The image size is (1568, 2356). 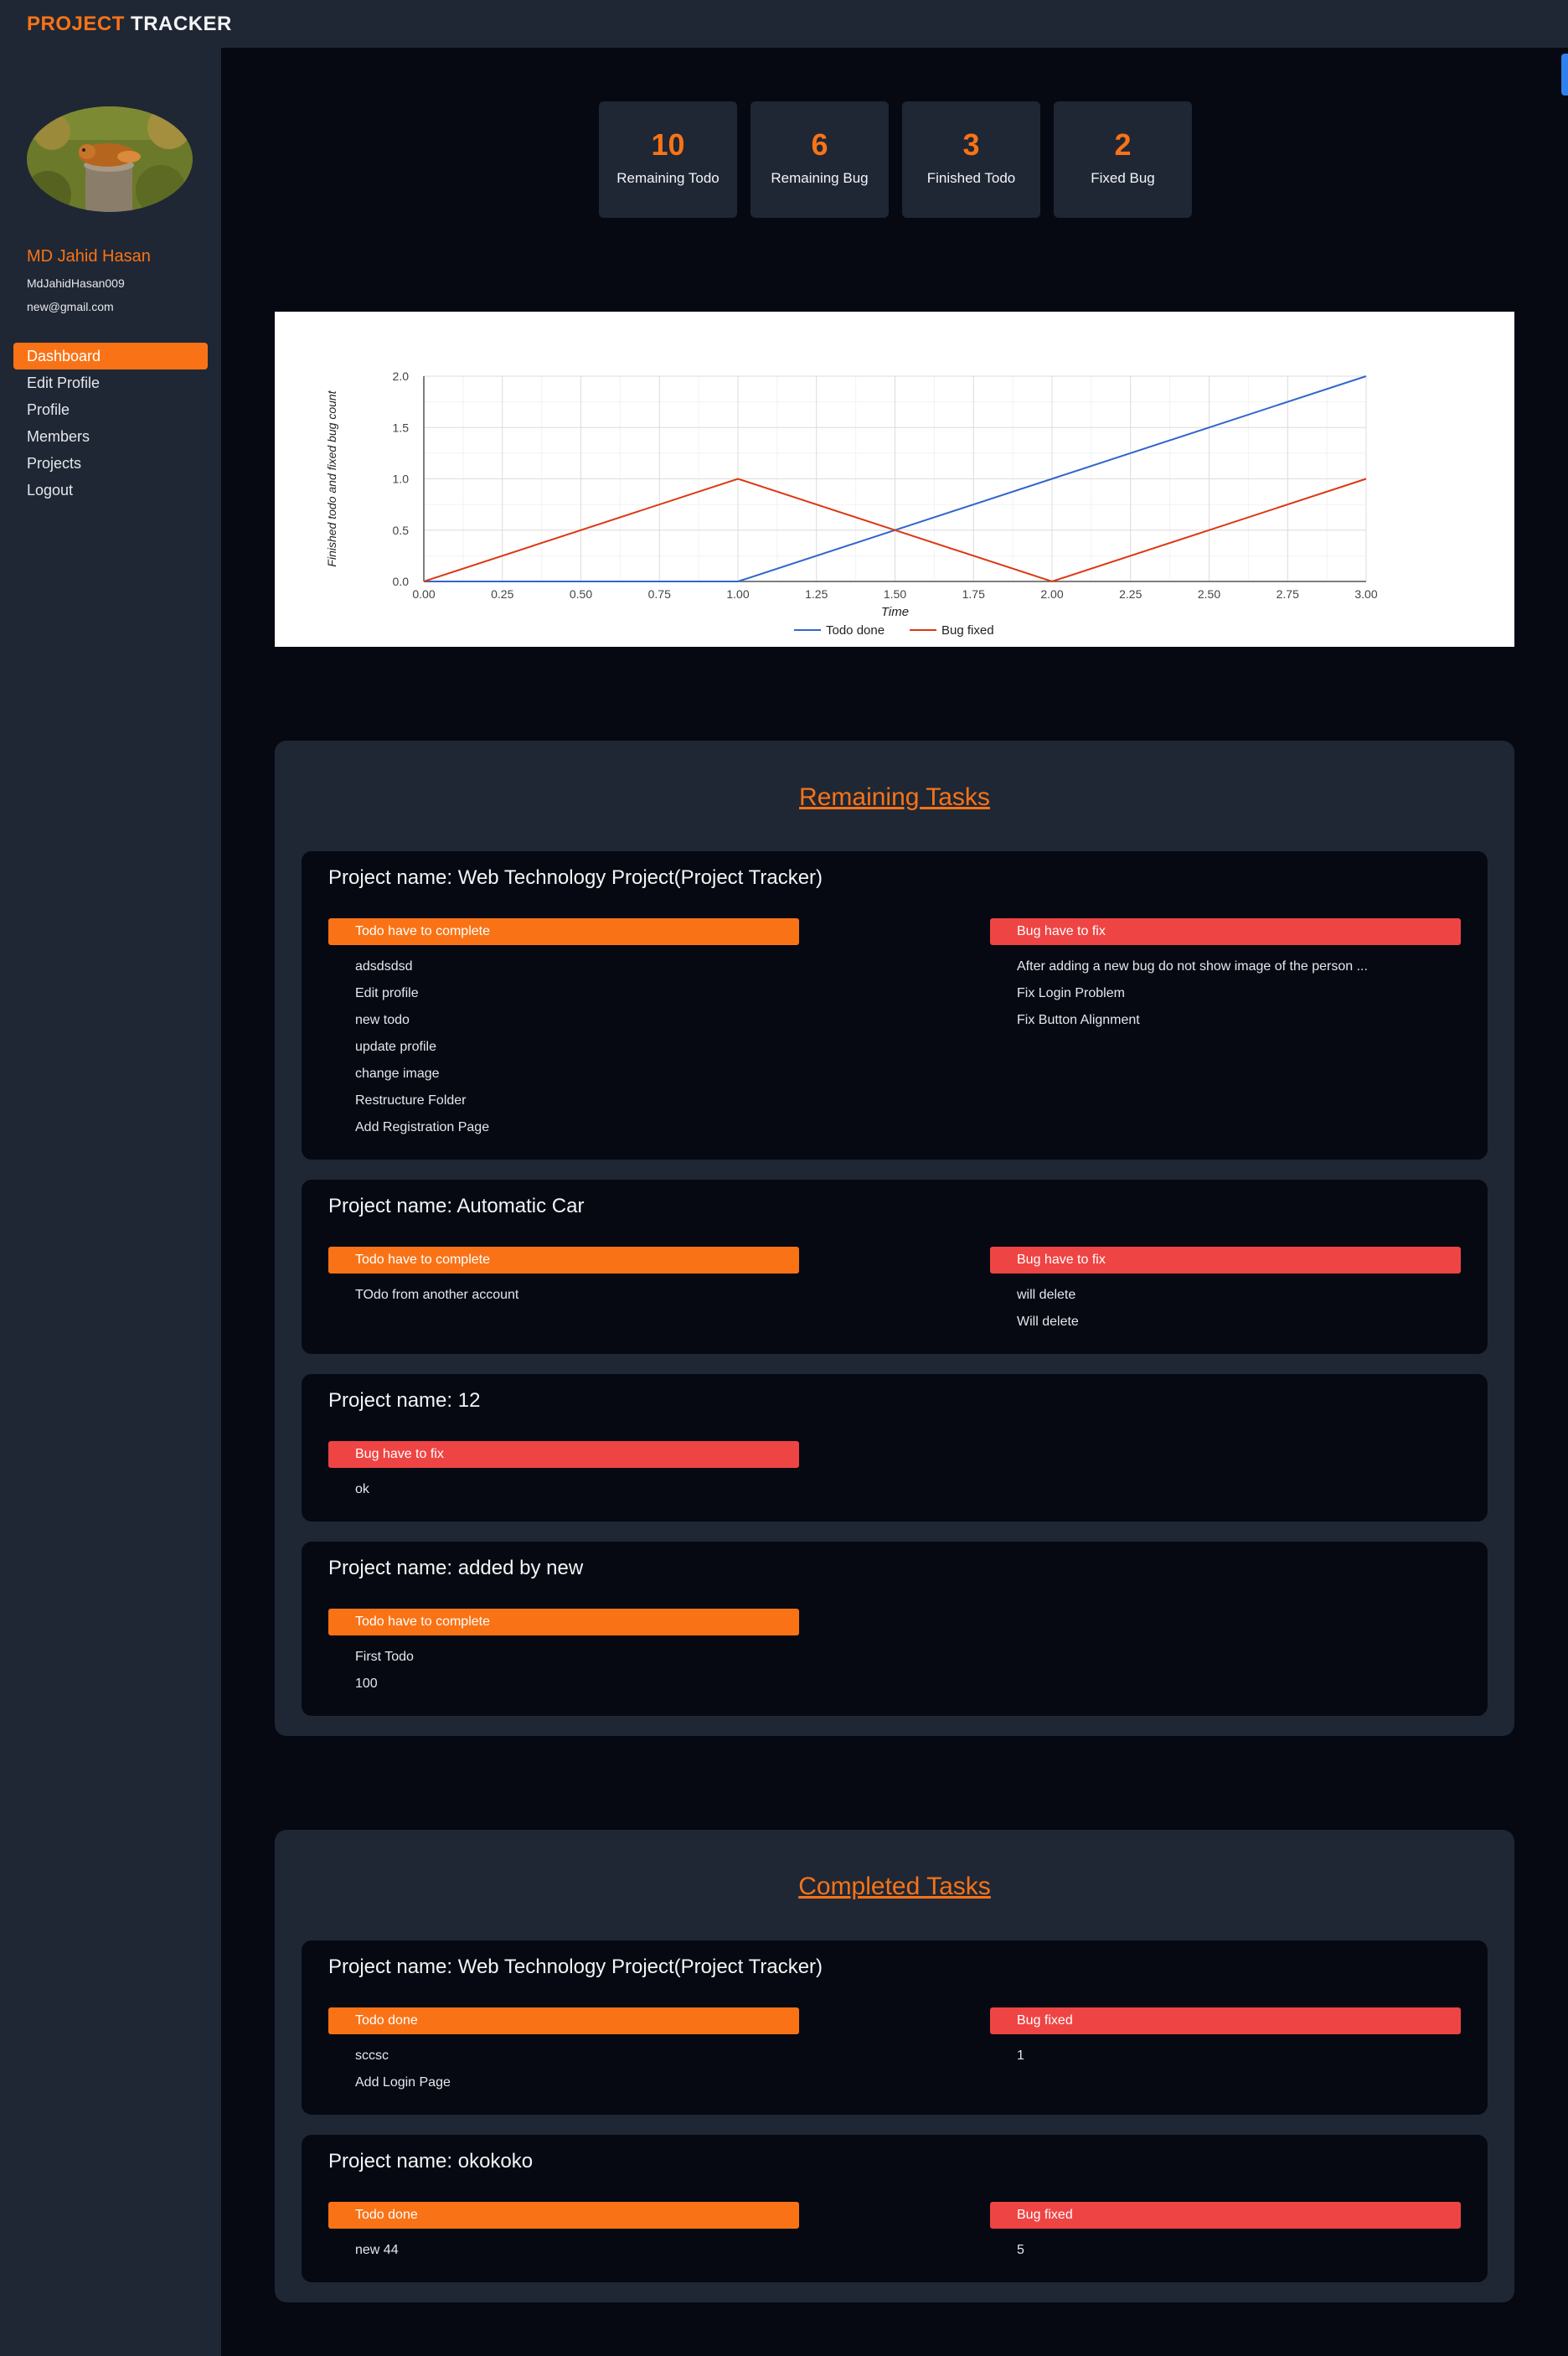 I want to click on x-tick-label: 1.25, so click(x=817, y=594).